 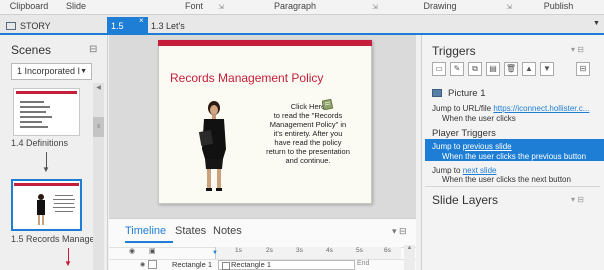 What do you see at coordinates (399, 231) in the screenshot?
I see `timeline-panel-controls: ▾ ⊟` at bounding box center [399, 231].